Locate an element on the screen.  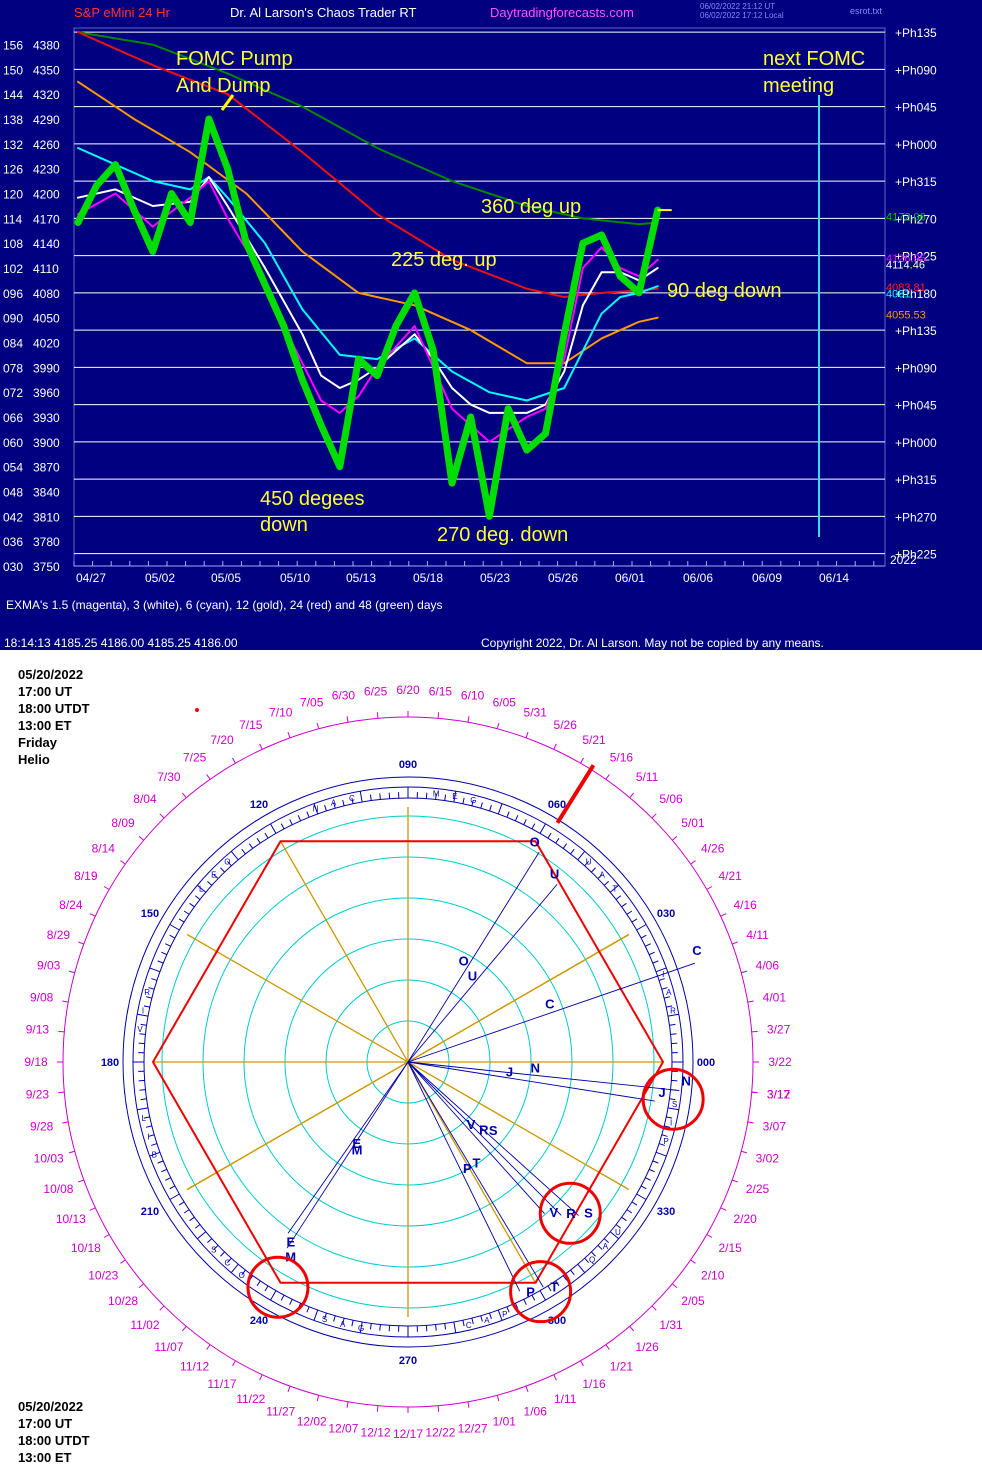
degree-label: 330 is located at coordinates (666, 1212).